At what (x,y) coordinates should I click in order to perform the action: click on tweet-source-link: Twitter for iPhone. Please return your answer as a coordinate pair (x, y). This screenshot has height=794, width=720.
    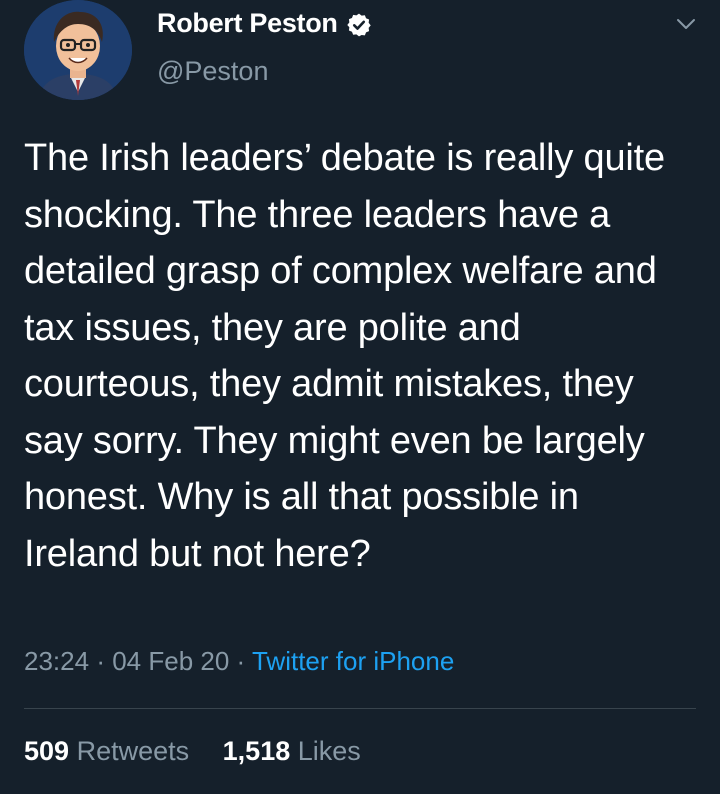
    Looking at the image, I should click on (353, 661).